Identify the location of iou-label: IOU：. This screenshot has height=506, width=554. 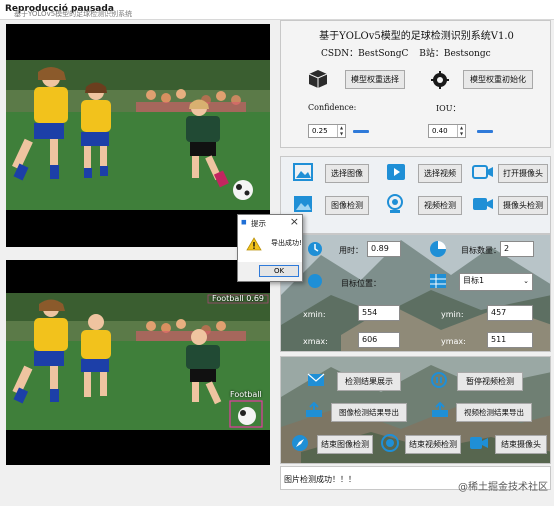
(448, 108).